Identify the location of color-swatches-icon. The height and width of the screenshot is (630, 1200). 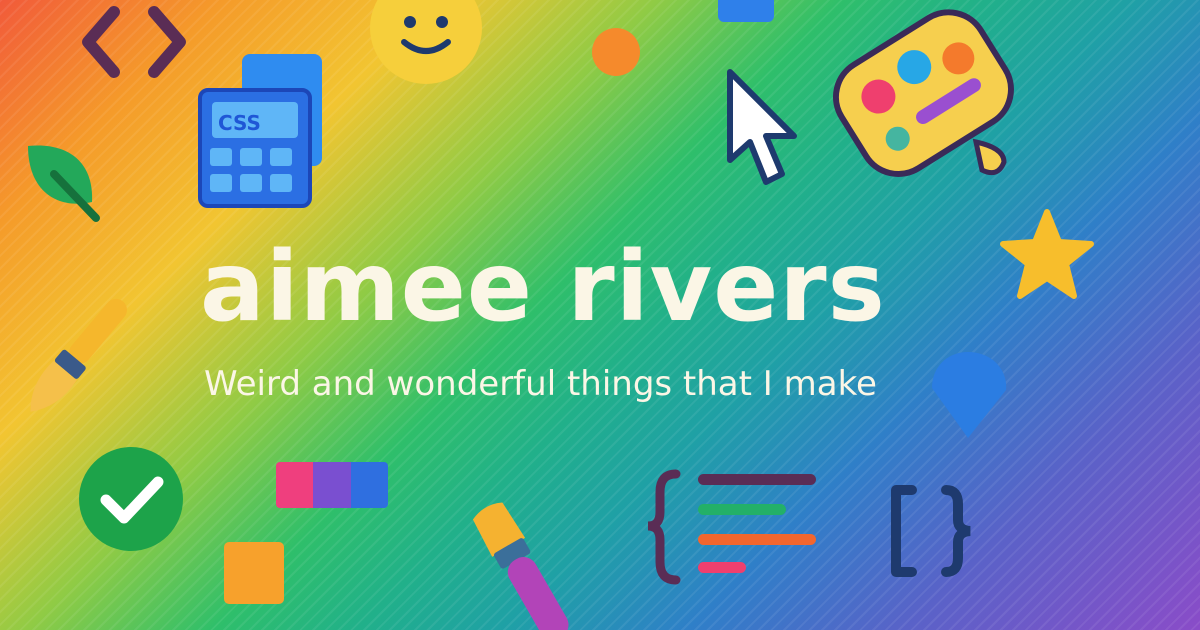
(332, 485).